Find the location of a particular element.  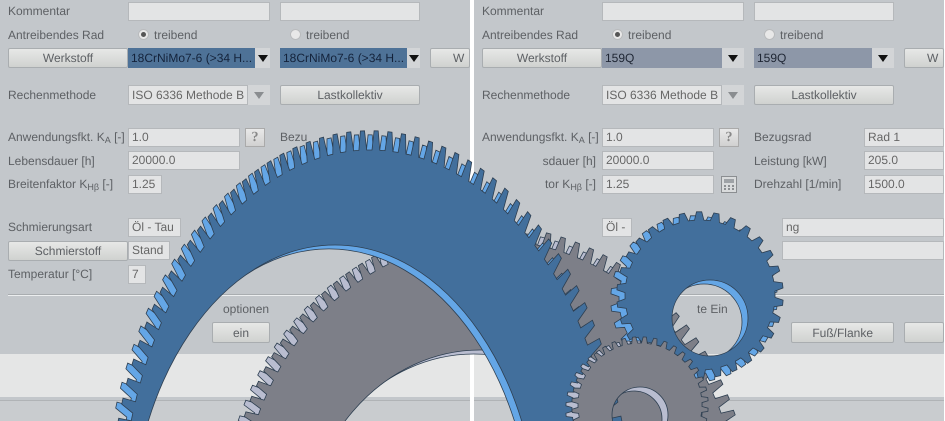

push-button is located at coordinates (924, 332).